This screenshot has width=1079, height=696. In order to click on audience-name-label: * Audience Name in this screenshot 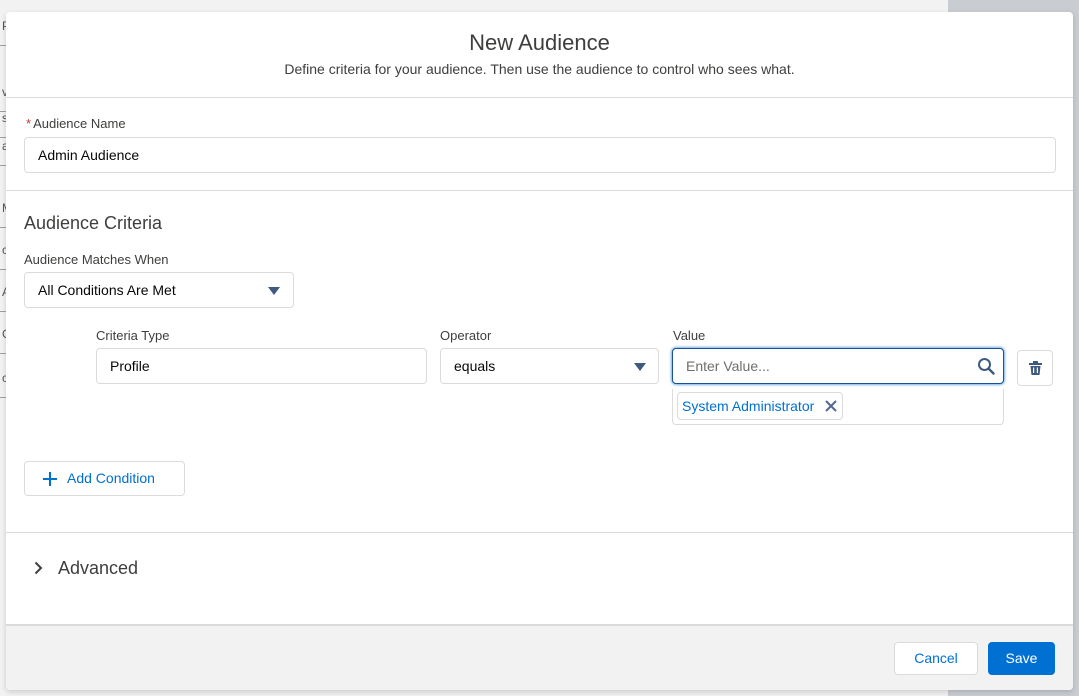, I will do `click(76, 123)`.